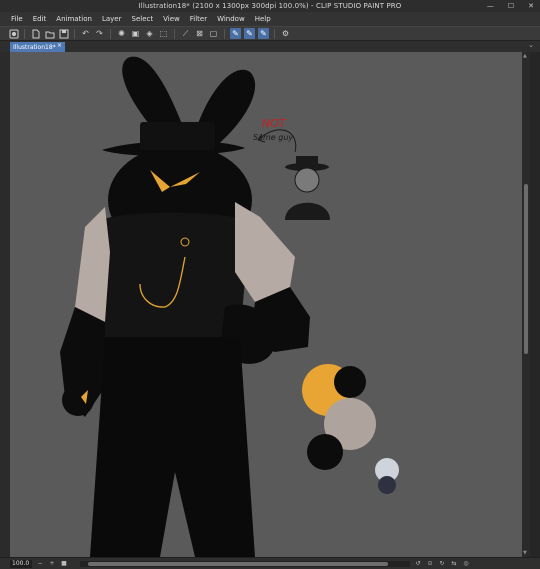 This screenshot has height=569, width=540. I want to click on scroll-thumb, so click(526, 269).